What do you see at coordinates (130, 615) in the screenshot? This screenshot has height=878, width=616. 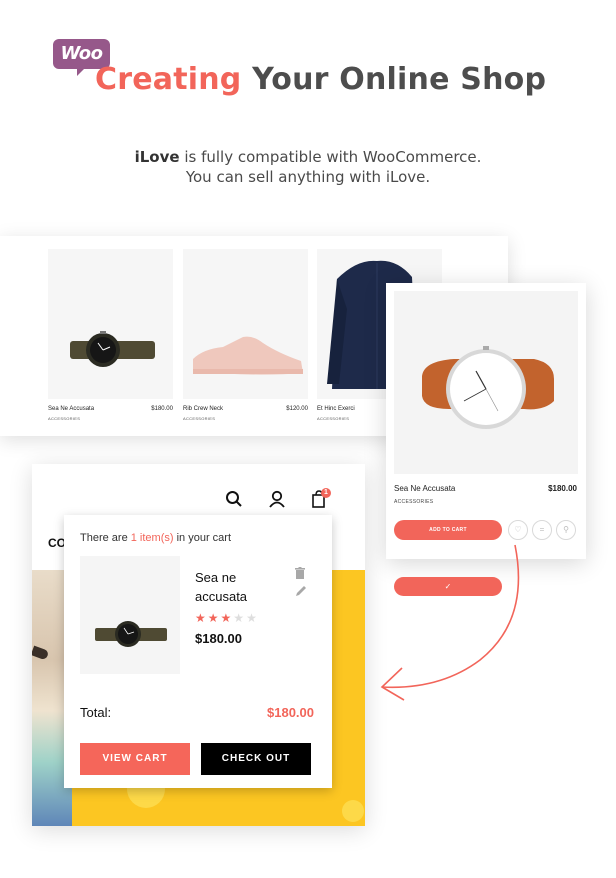 I see `cart-item-image` at bounding box center [130, 615].